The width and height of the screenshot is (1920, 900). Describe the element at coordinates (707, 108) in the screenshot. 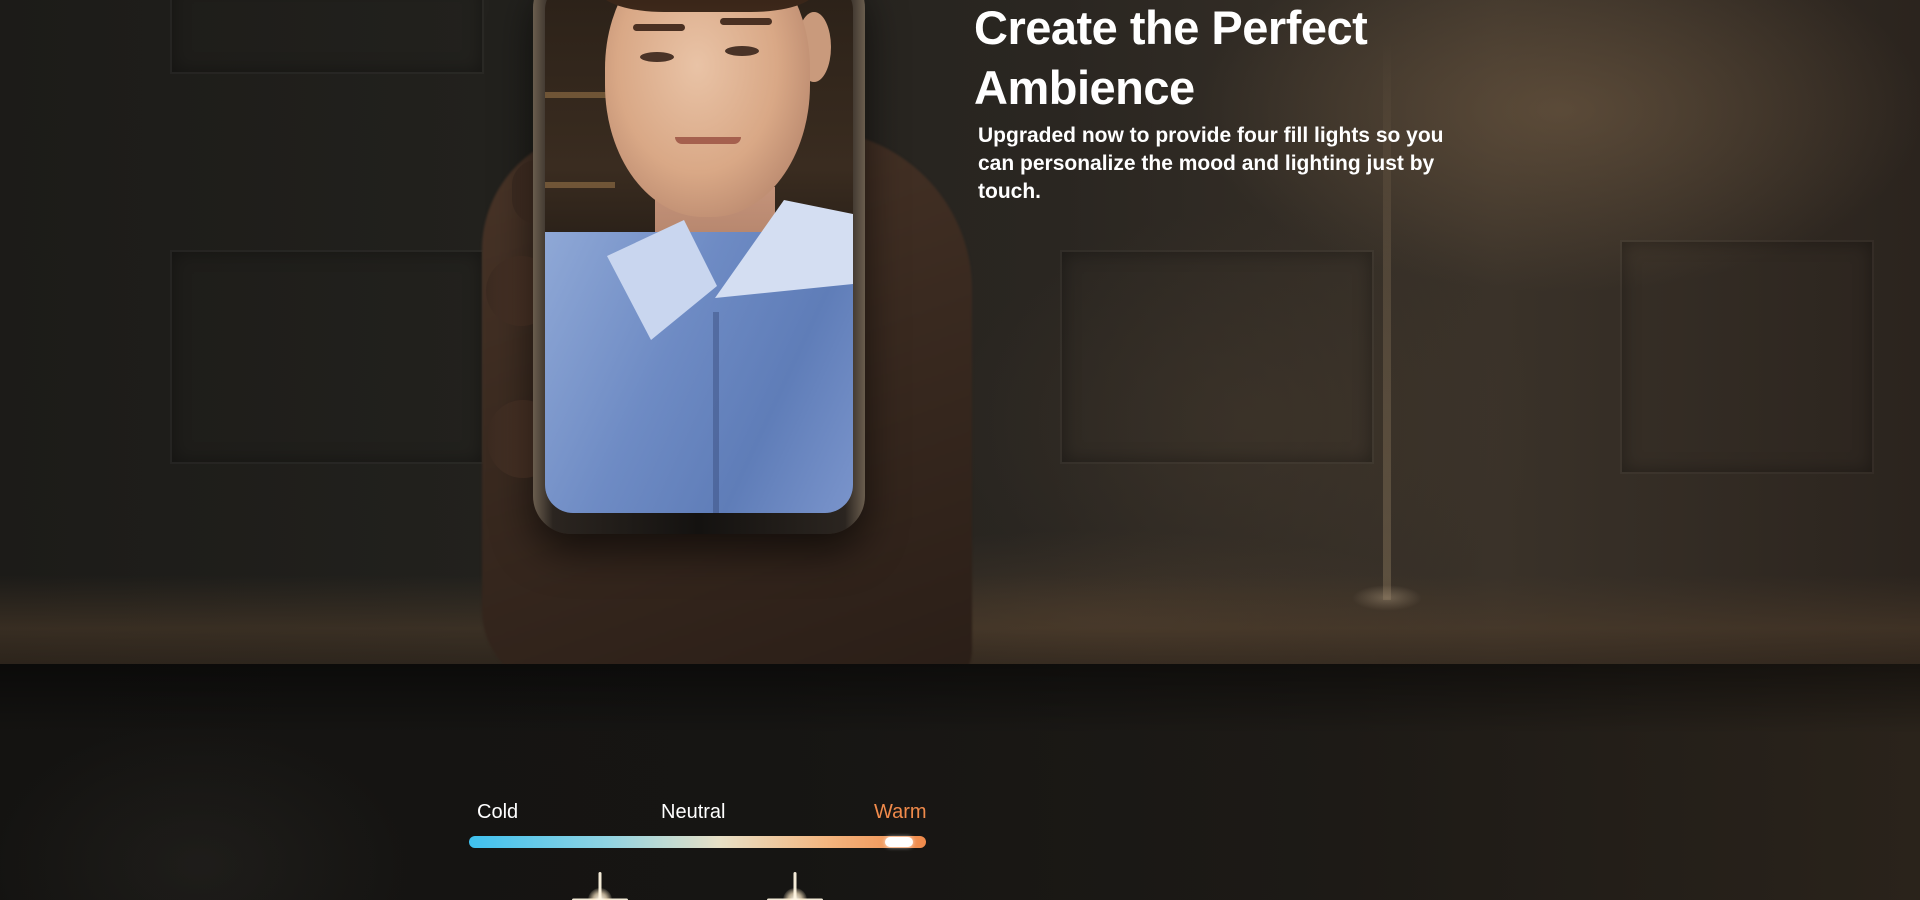

I see `portrait-face` at that location.